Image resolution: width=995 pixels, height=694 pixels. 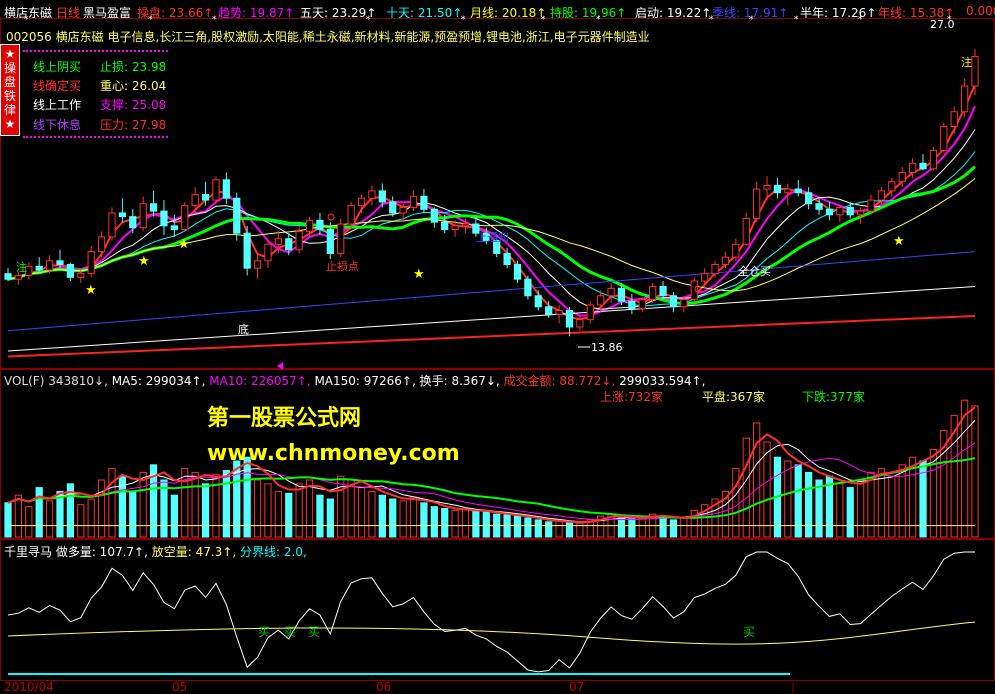 What do you see at coordinates (754, 271) in the screenshot?
I see `full-buy-label: 全仓买` at bounding box center [754, 271].